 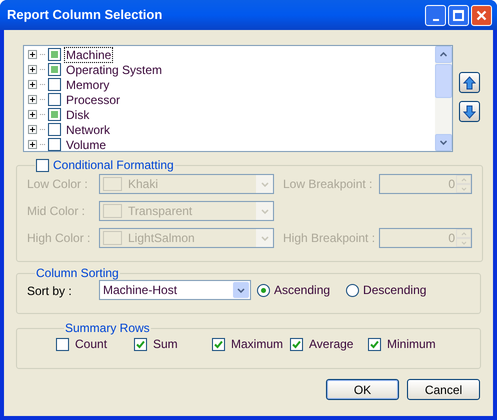 I want to click on radio-label: Ascending, so click(x=302, y=290).